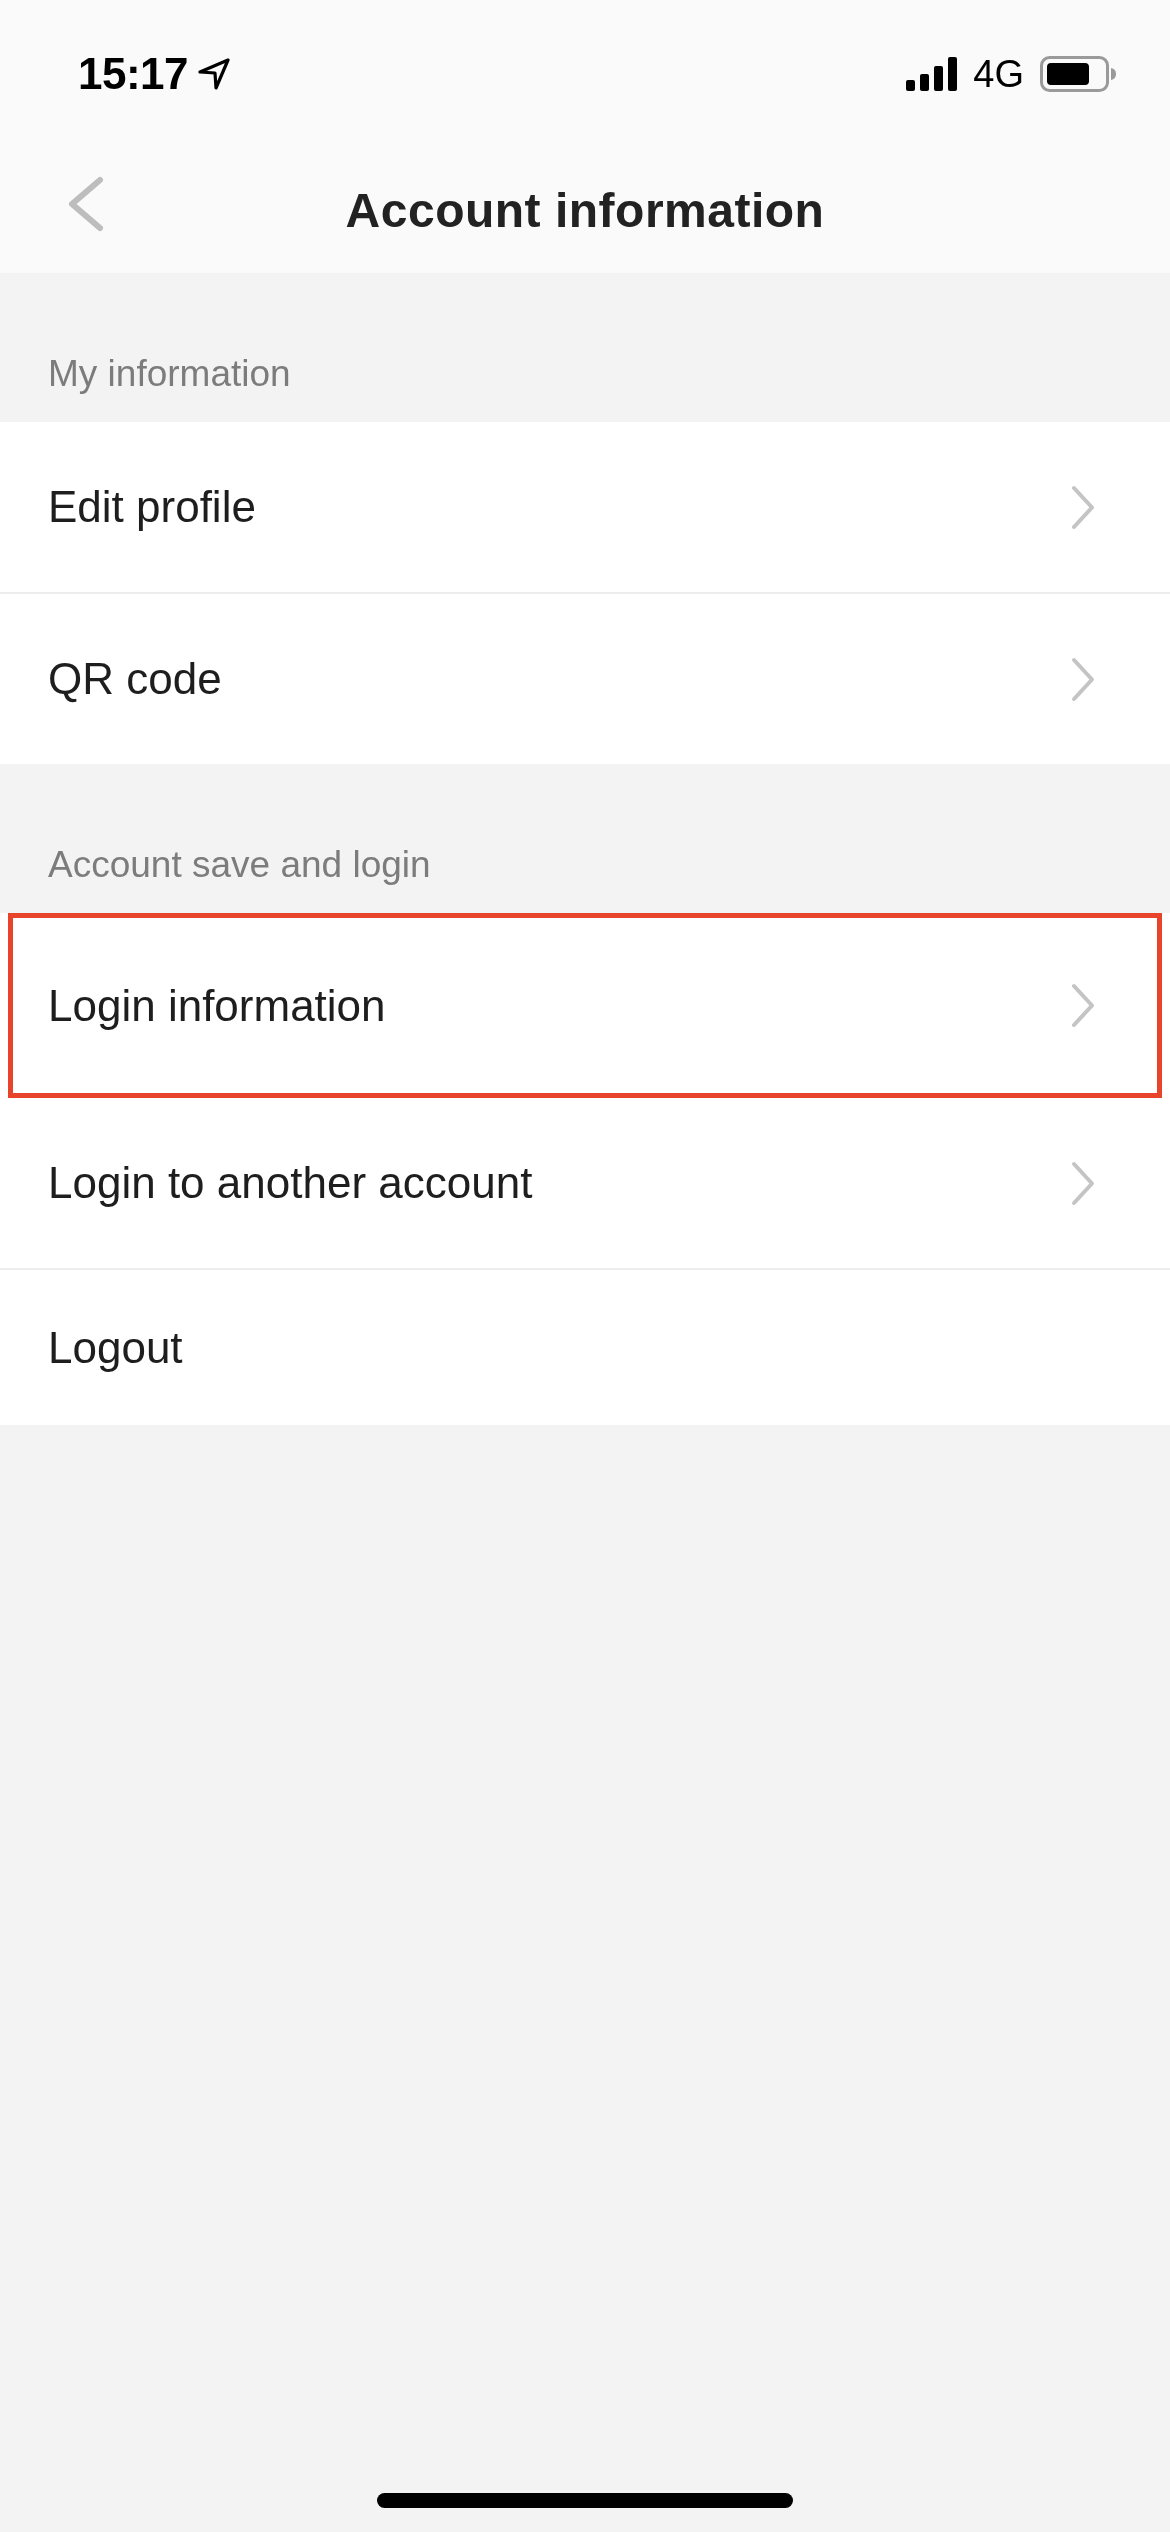 The image size is (1170, 2532). I want to click on settings-row: Login information, so click(585, 1005).